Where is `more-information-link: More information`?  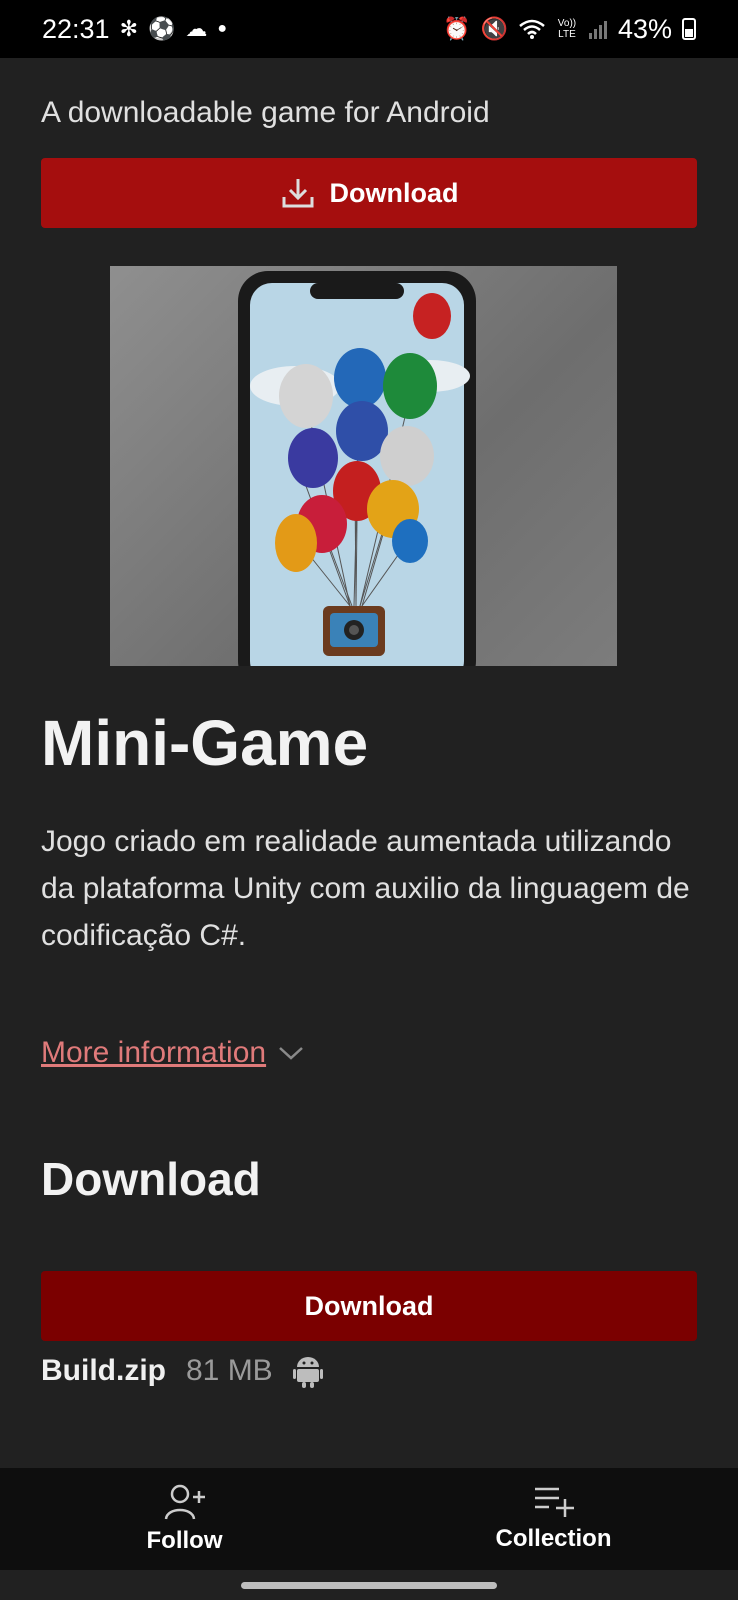 more-information-link: More information is located at coordinates (153, 1053).